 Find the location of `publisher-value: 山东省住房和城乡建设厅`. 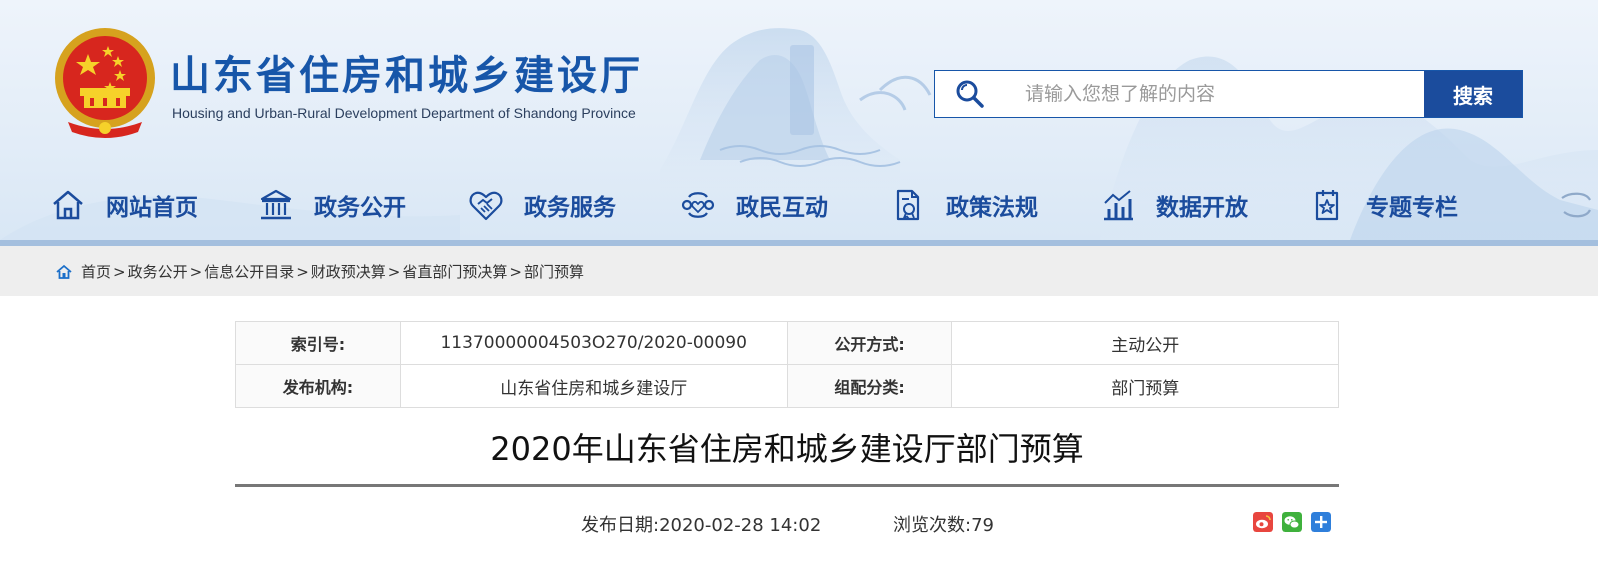

publisher-value: 山东省住房和城乡建设厅 is located at coordinates (593, 386).